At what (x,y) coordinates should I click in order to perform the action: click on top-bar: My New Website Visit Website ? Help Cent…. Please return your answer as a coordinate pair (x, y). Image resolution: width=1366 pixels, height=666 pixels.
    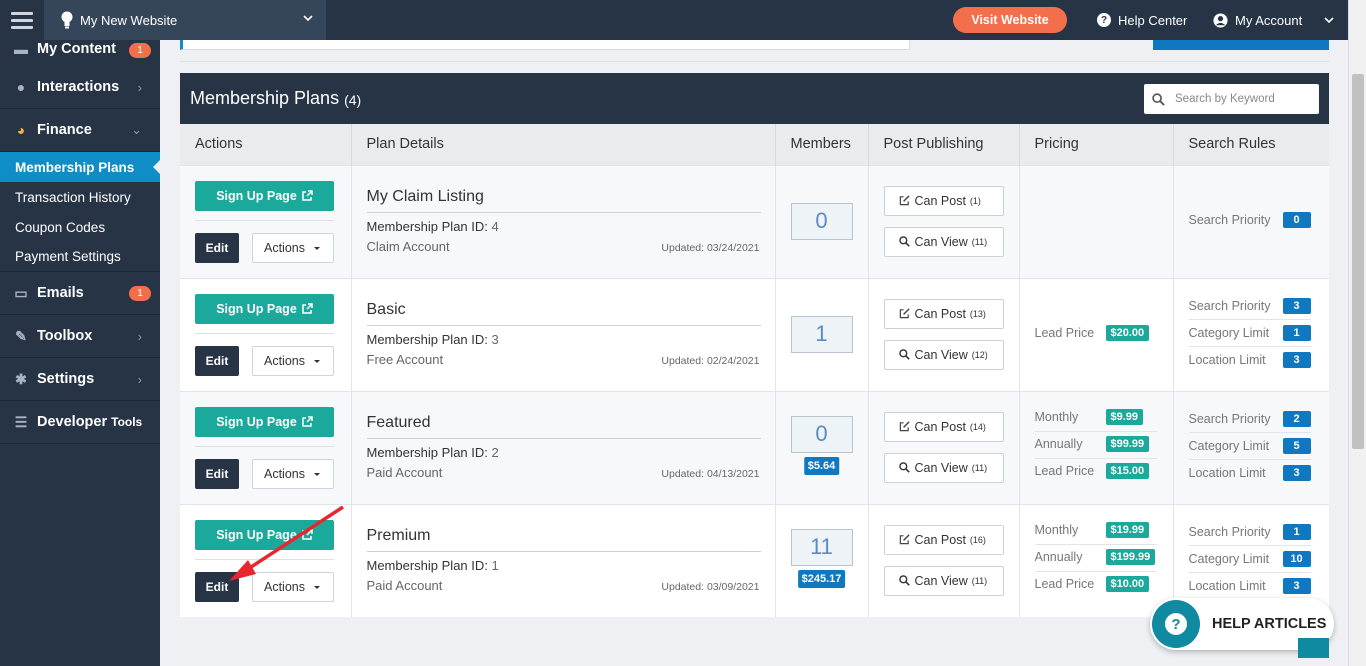
    Looking at the image, I should click on (674, 20).